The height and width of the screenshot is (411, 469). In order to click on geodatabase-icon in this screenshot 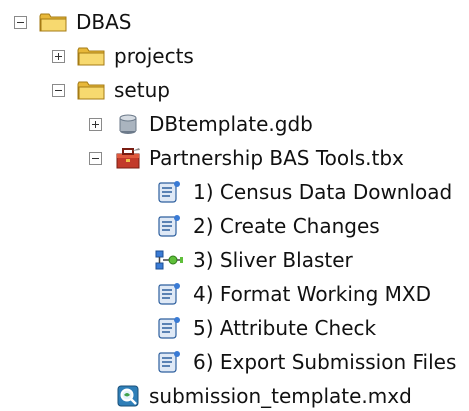, I will do `click(128, 124)`.